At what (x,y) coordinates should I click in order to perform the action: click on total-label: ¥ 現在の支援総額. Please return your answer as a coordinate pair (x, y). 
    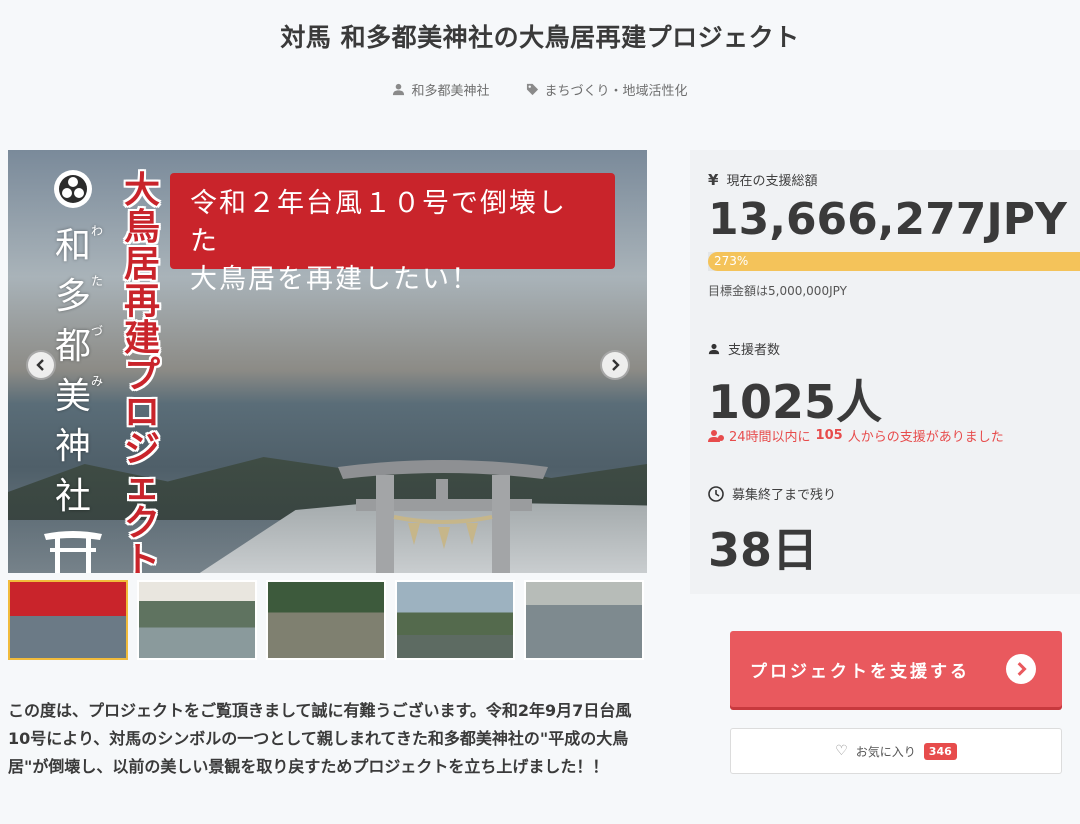
    Looking at the image, I should click on (763, 180).